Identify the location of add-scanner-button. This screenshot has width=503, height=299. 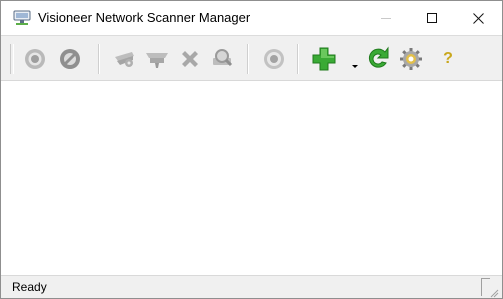
(324, 59).